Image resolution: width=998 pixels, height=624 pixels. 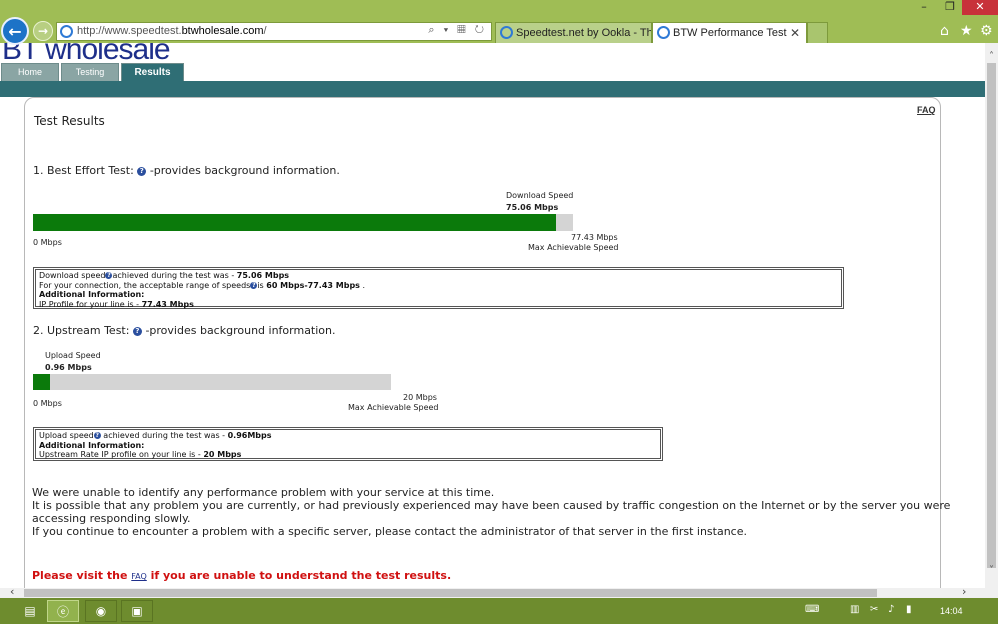 I want to click on upload-additional-info-label: Additional Information:, so click(x=92, y=445).